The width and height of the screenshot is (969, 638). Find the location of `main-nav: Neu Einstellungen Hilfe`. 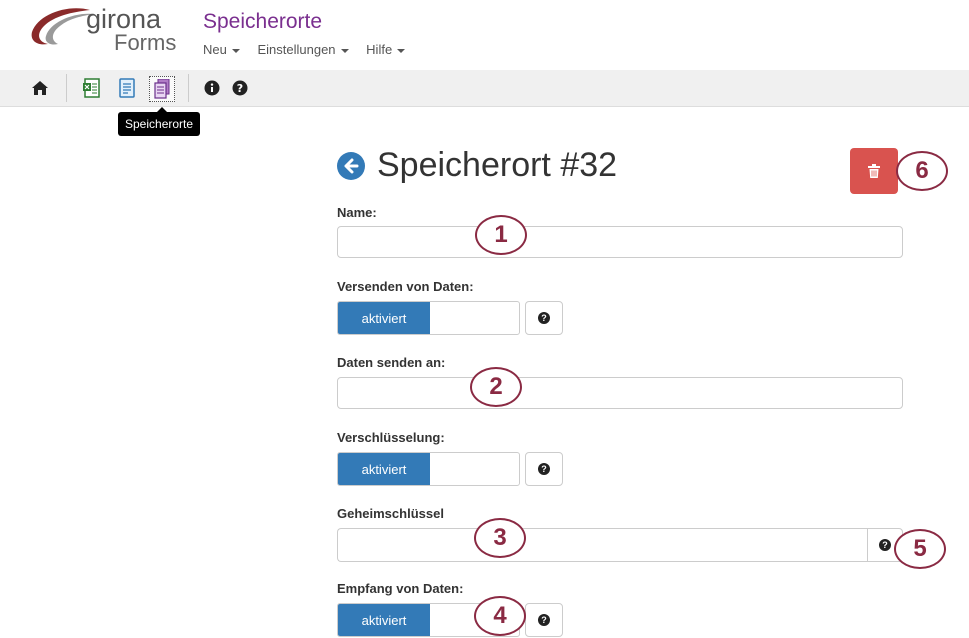

main-nav: Neu Einstellungen Hilfe is located at coordinates (311, 49).